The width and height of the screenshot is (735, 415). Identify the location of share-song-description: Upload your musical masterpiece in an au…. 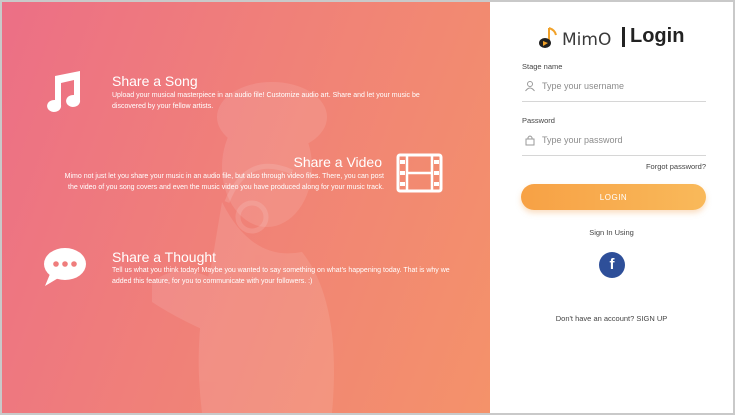
(266, 101).